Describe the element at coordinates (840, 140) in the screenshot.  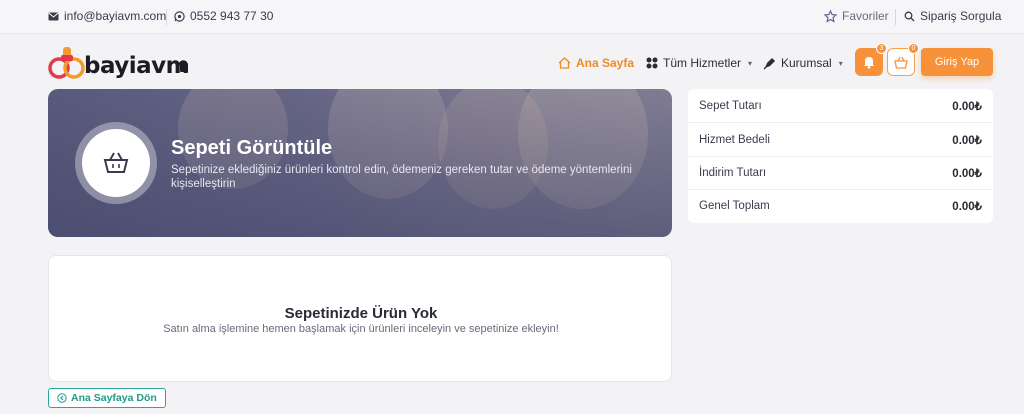
I see `summary-row: Hizmet Bedeli 0.00₺` at that location.